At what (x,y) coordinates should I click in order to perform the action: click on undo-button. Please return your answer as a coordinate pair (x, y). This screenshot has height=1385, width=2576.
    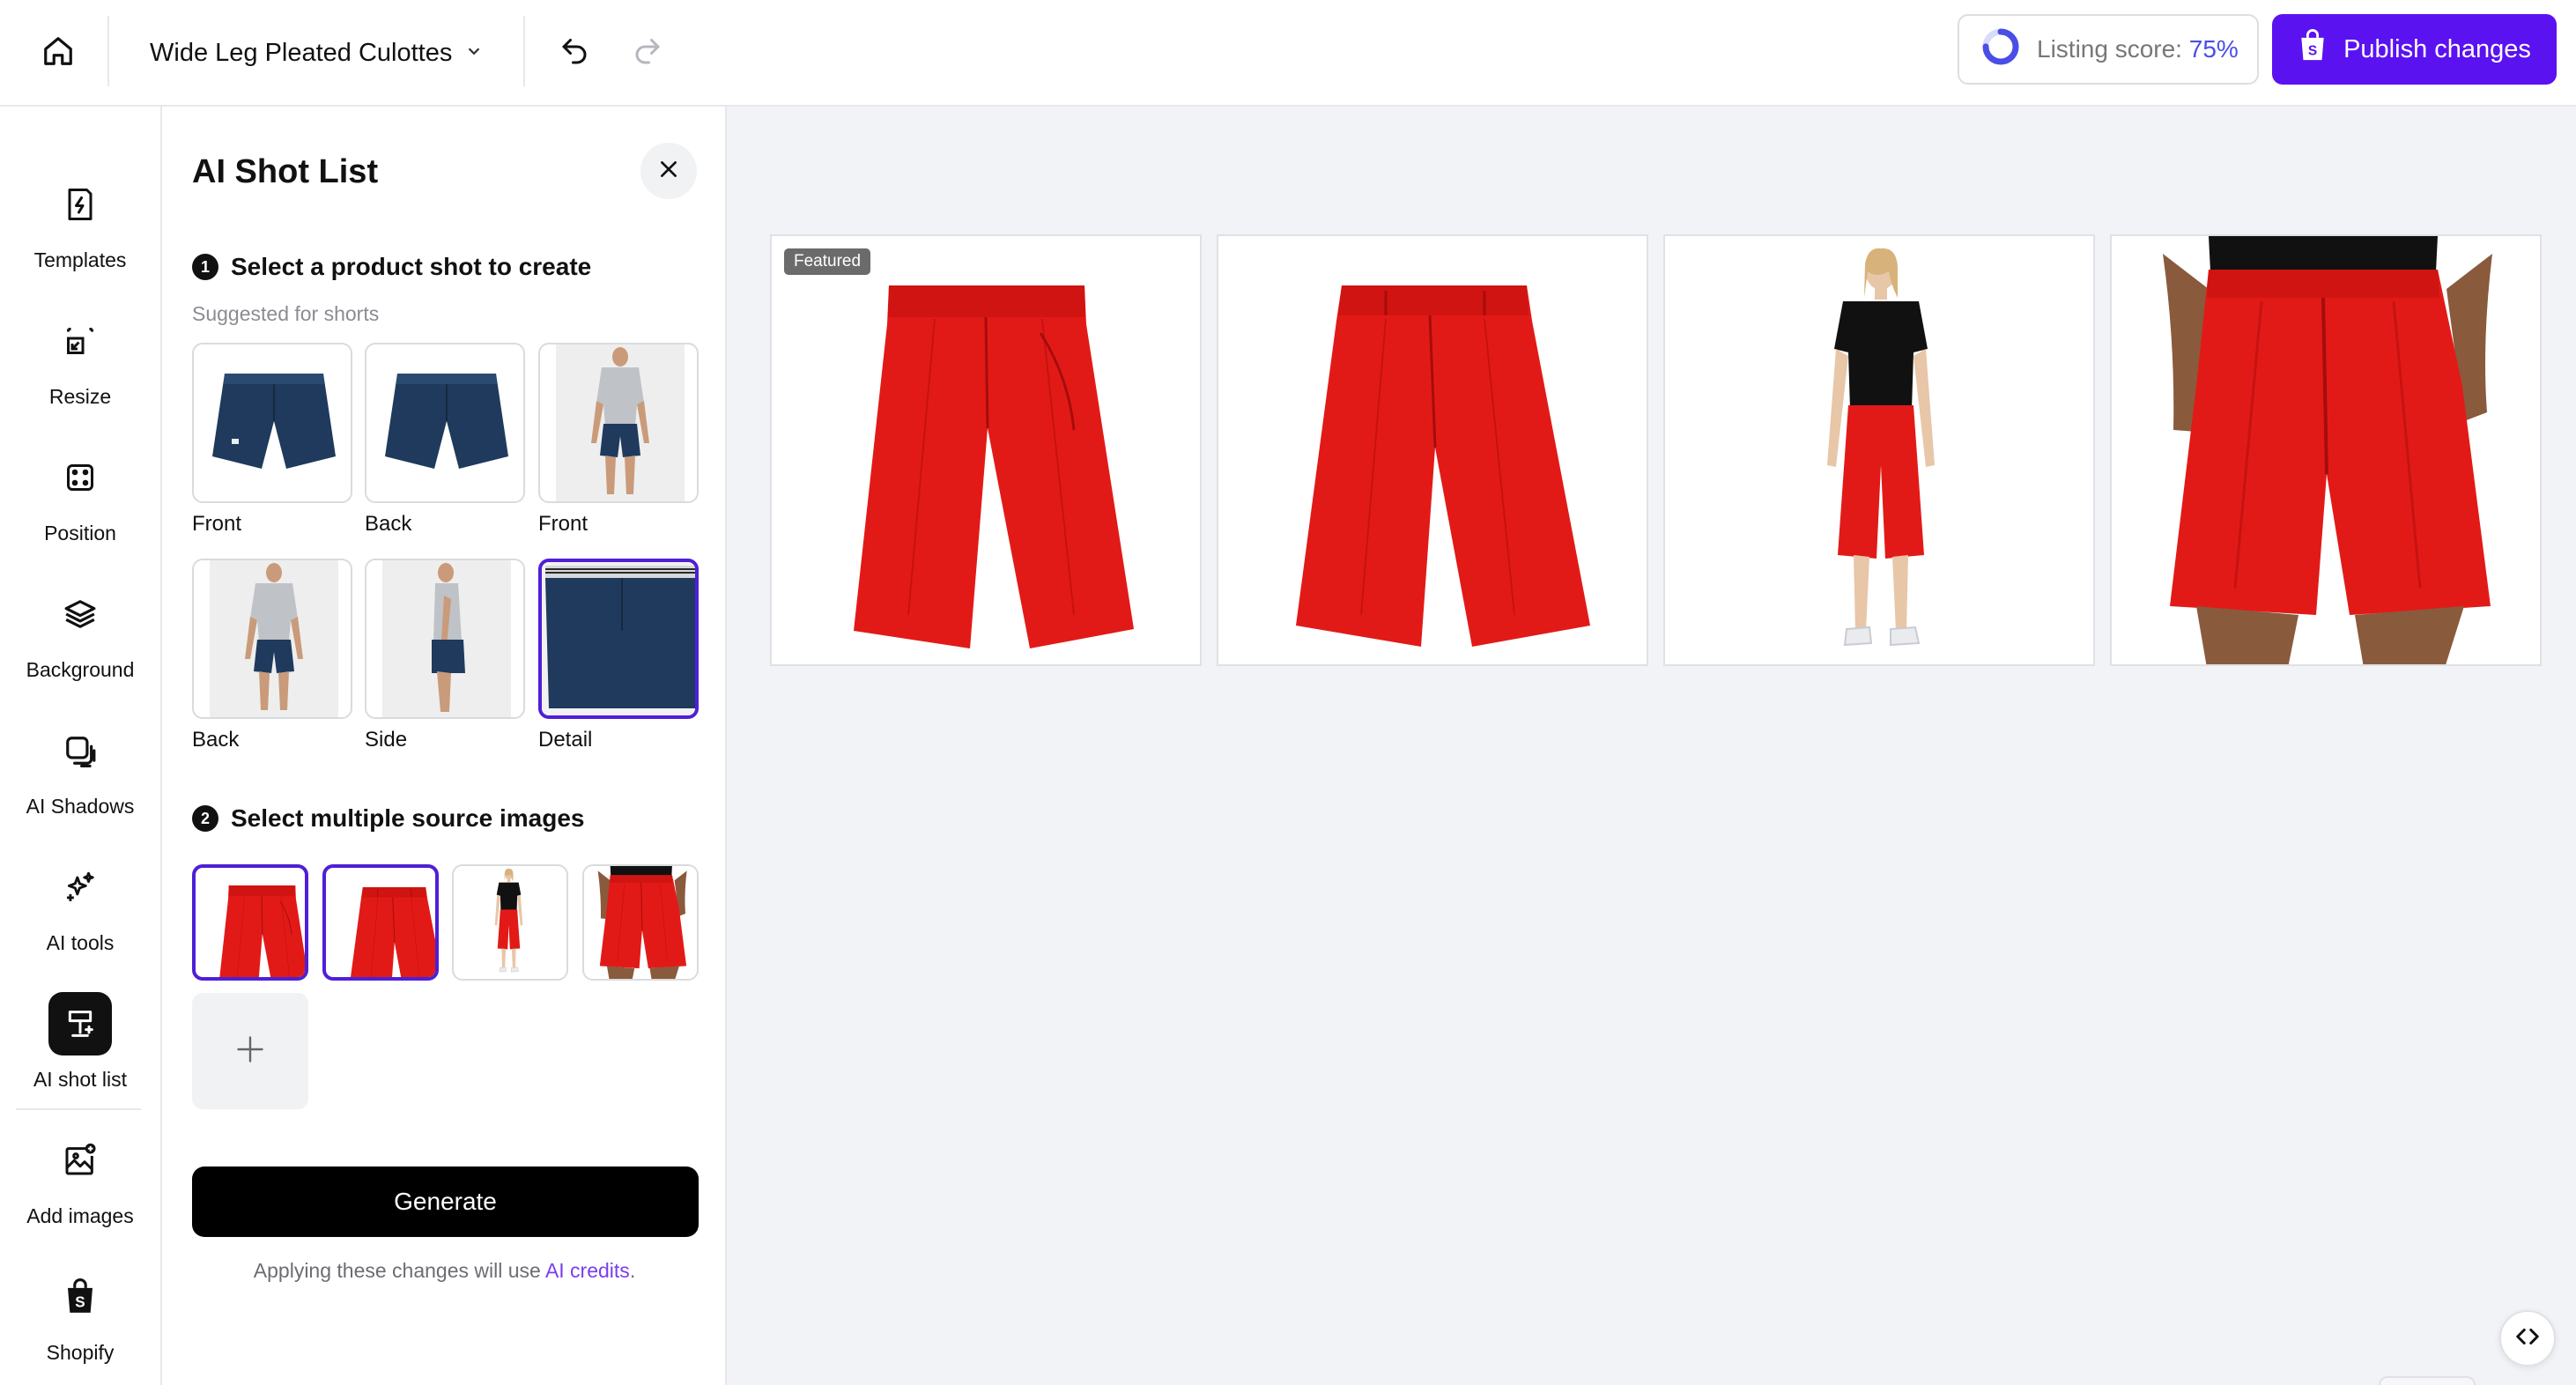
    Looking at the image, I should click on (575, 51).